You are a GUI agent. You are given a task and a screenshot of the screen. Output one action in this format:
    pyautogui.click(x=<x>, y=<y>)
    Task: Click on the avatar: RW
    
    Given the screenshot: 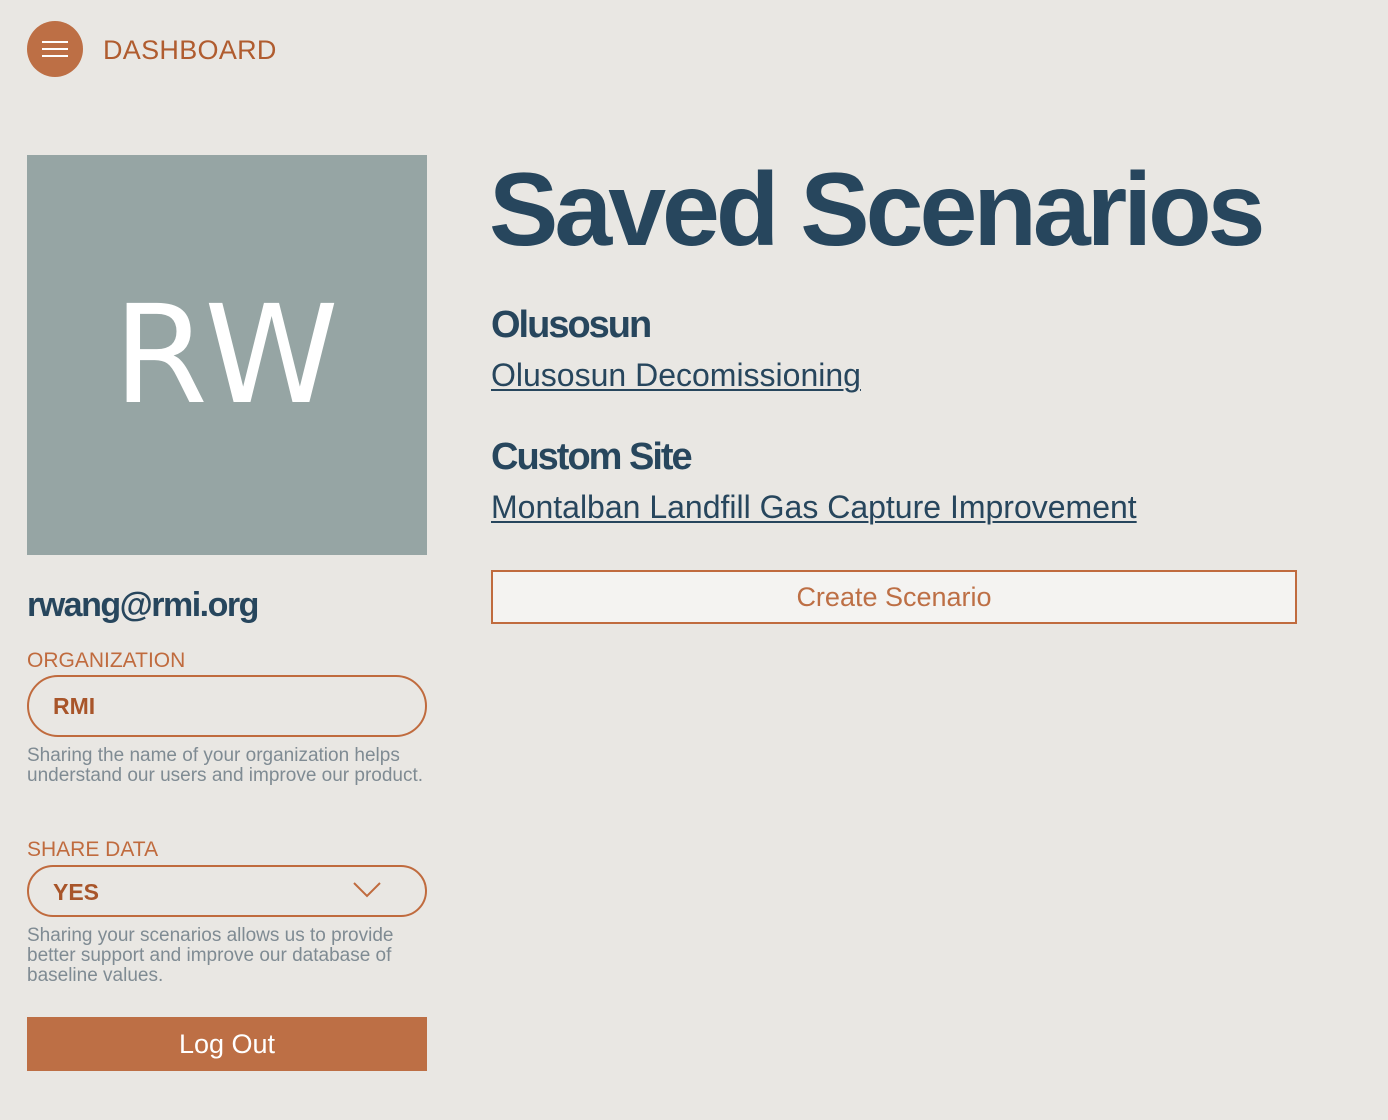 What is the action you would take?
    pyautogui.click(x=227, y=355)
    